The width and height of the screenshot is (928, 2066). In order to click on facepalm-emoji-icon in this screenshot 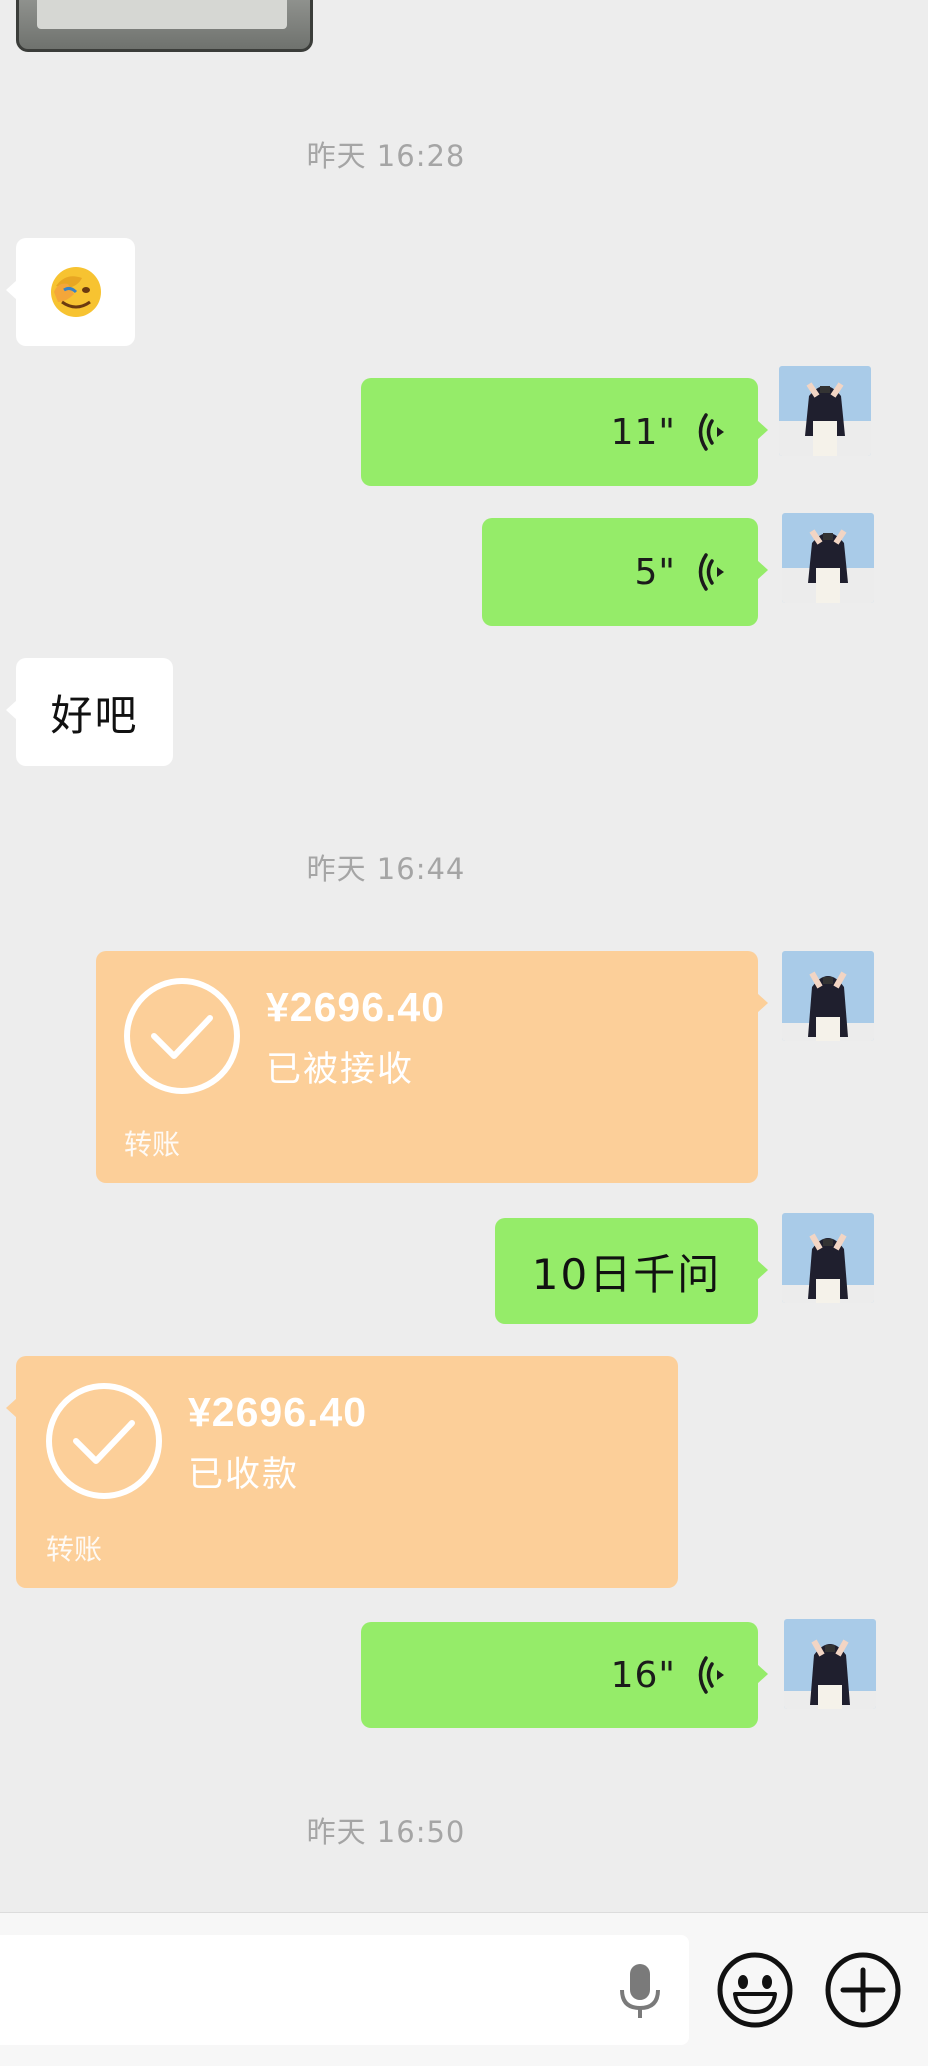, I will do `click(75, 292)`.